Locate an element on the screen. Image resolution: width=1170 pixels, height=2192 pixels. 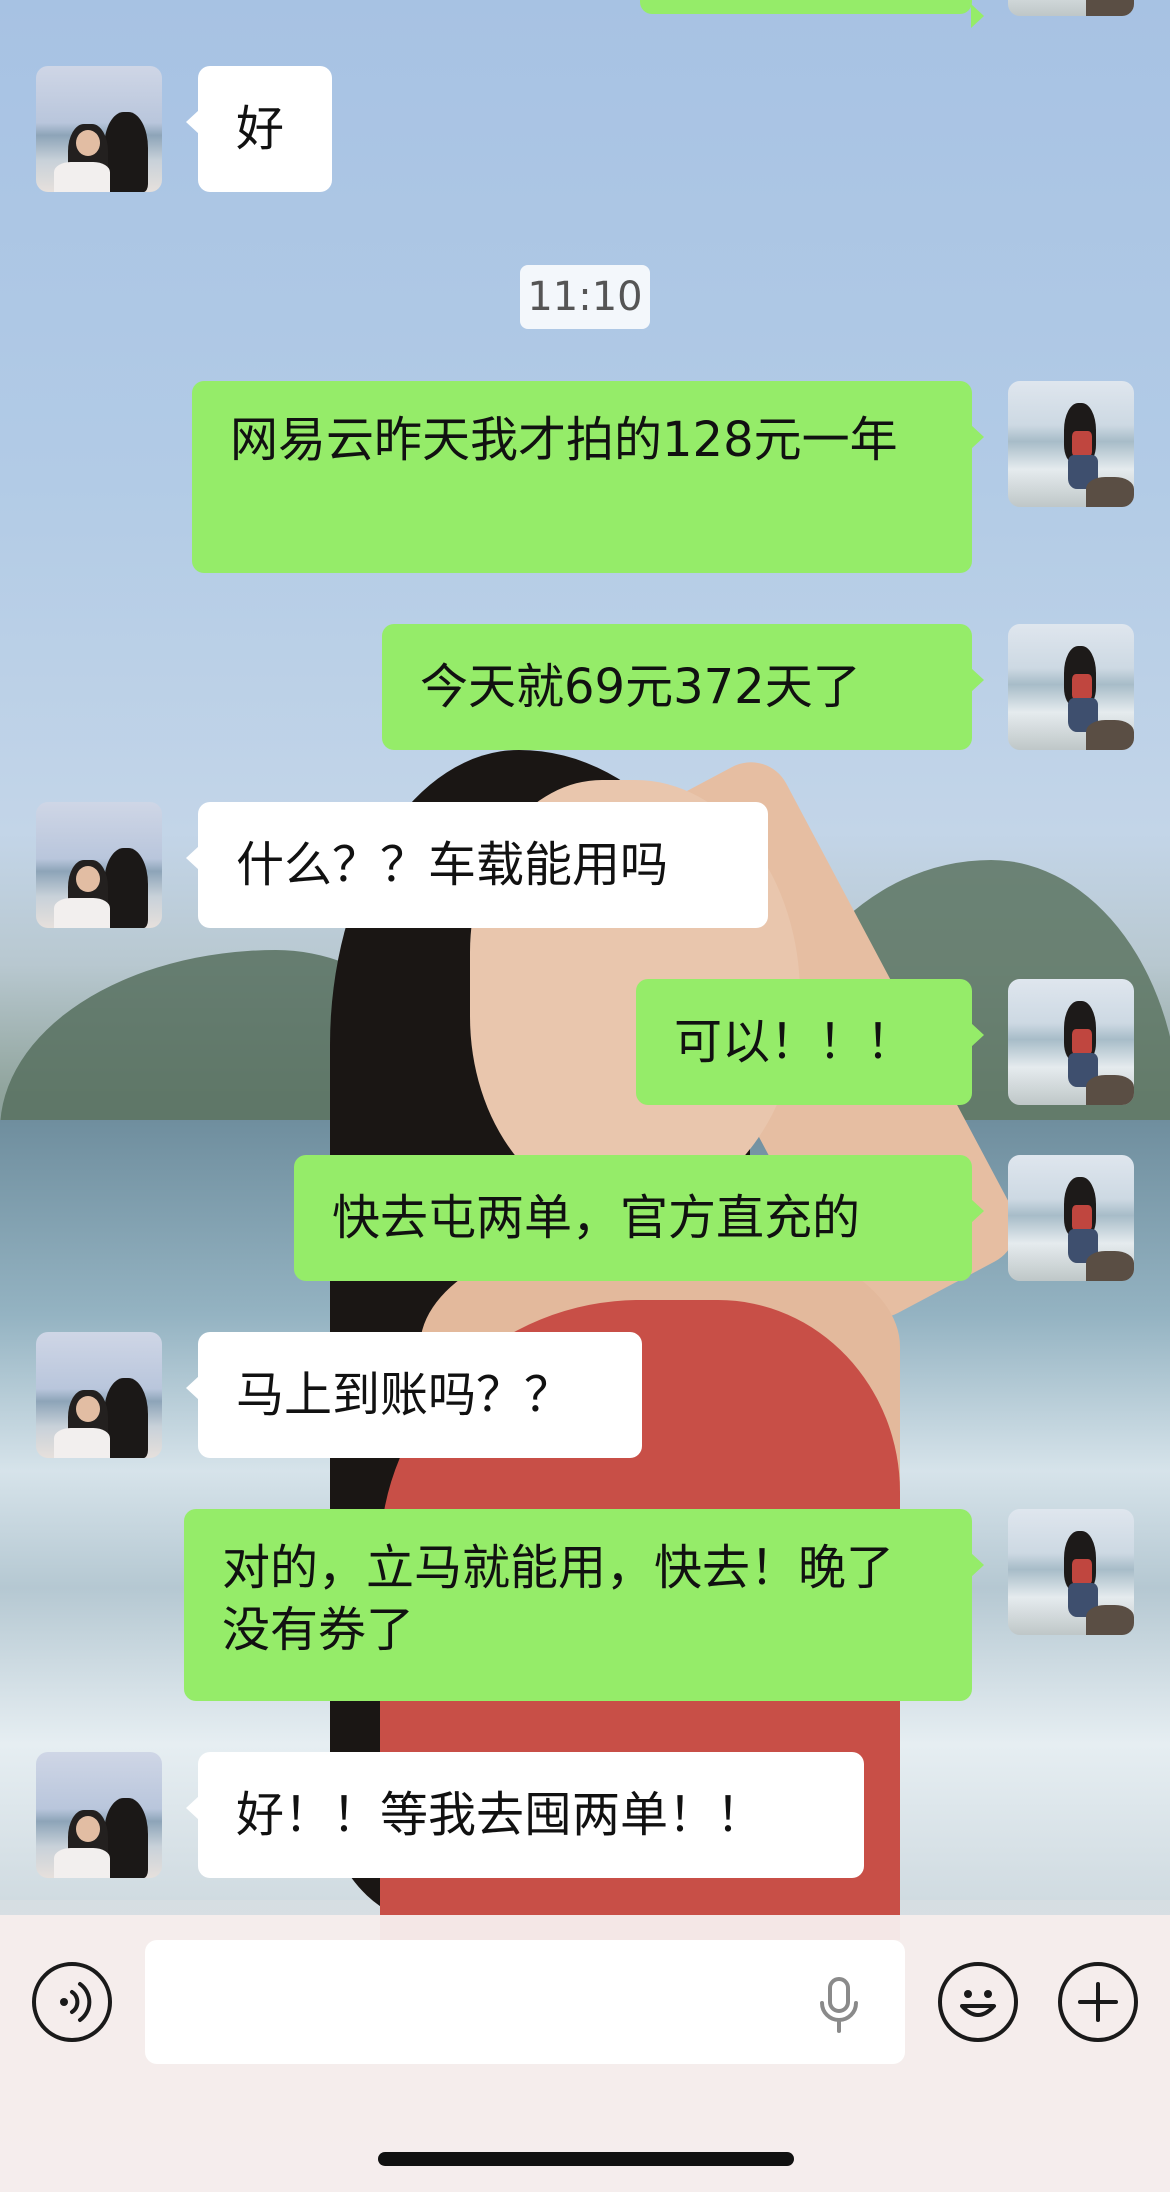
microphone-icon is located at coordinates (839, 2005).